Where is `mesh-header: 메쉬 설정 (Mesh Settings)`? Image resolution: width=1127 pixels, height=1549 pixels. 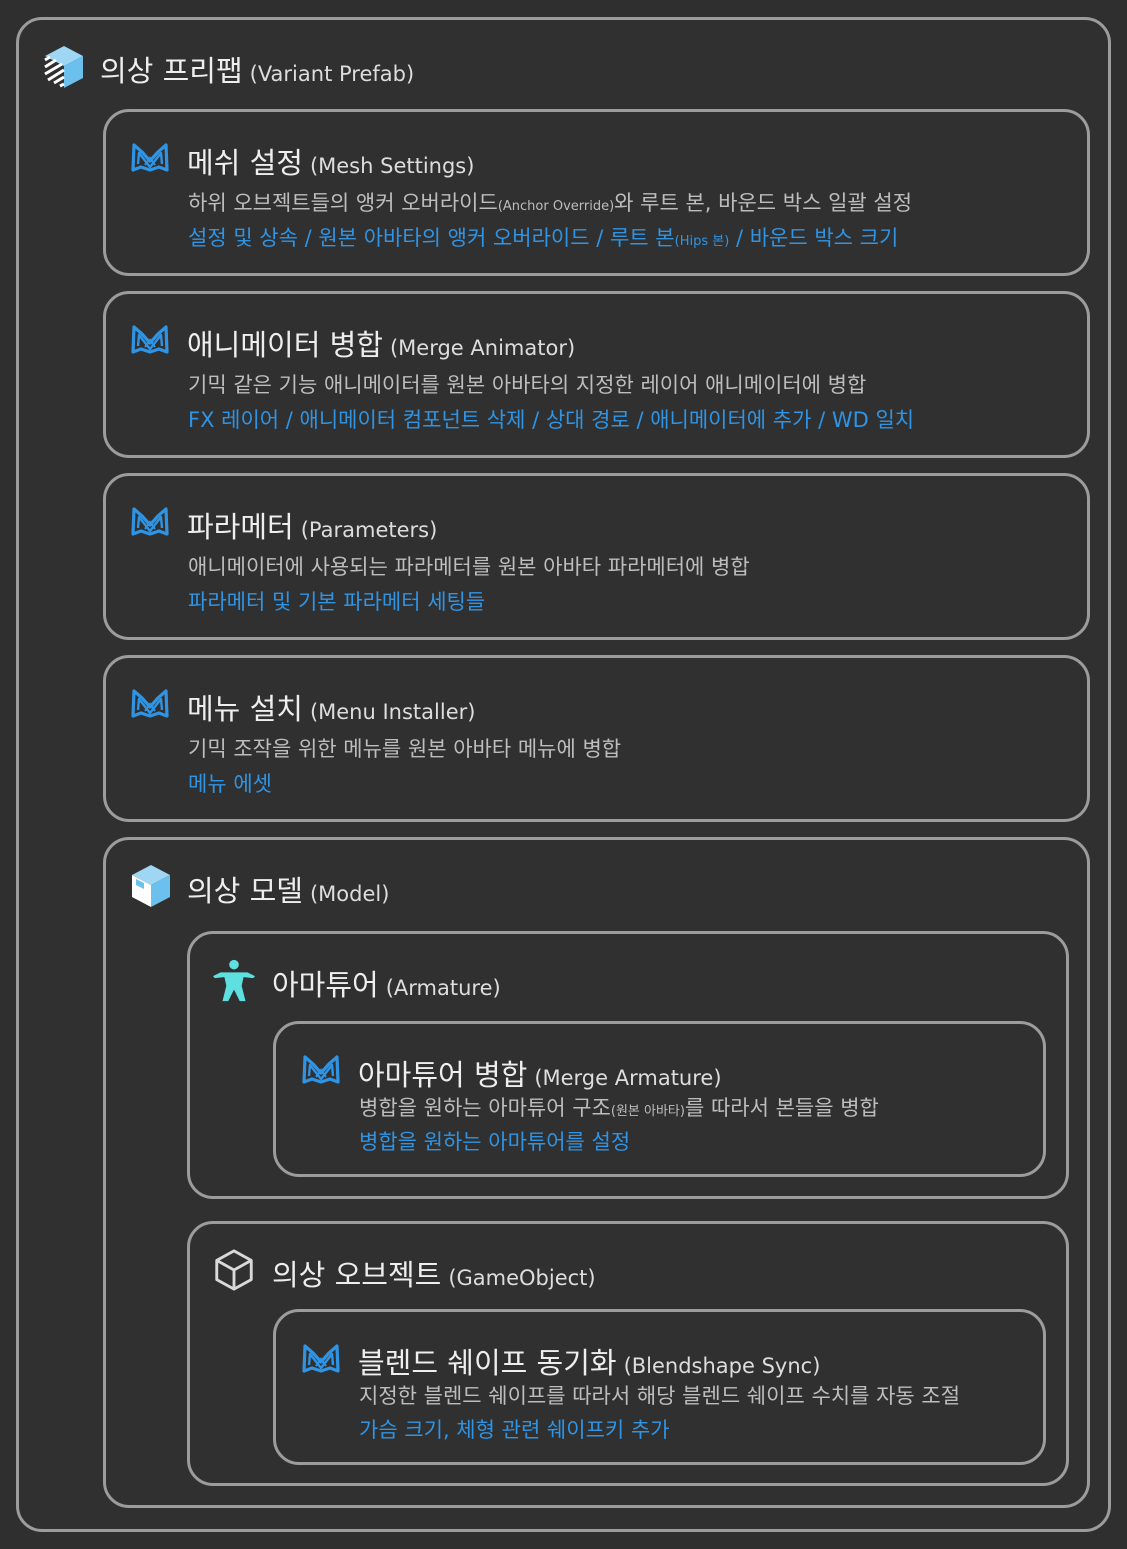
mesh-header: 메쉬 설정 (Mesh Settings) is located at coordinates (330, 161).